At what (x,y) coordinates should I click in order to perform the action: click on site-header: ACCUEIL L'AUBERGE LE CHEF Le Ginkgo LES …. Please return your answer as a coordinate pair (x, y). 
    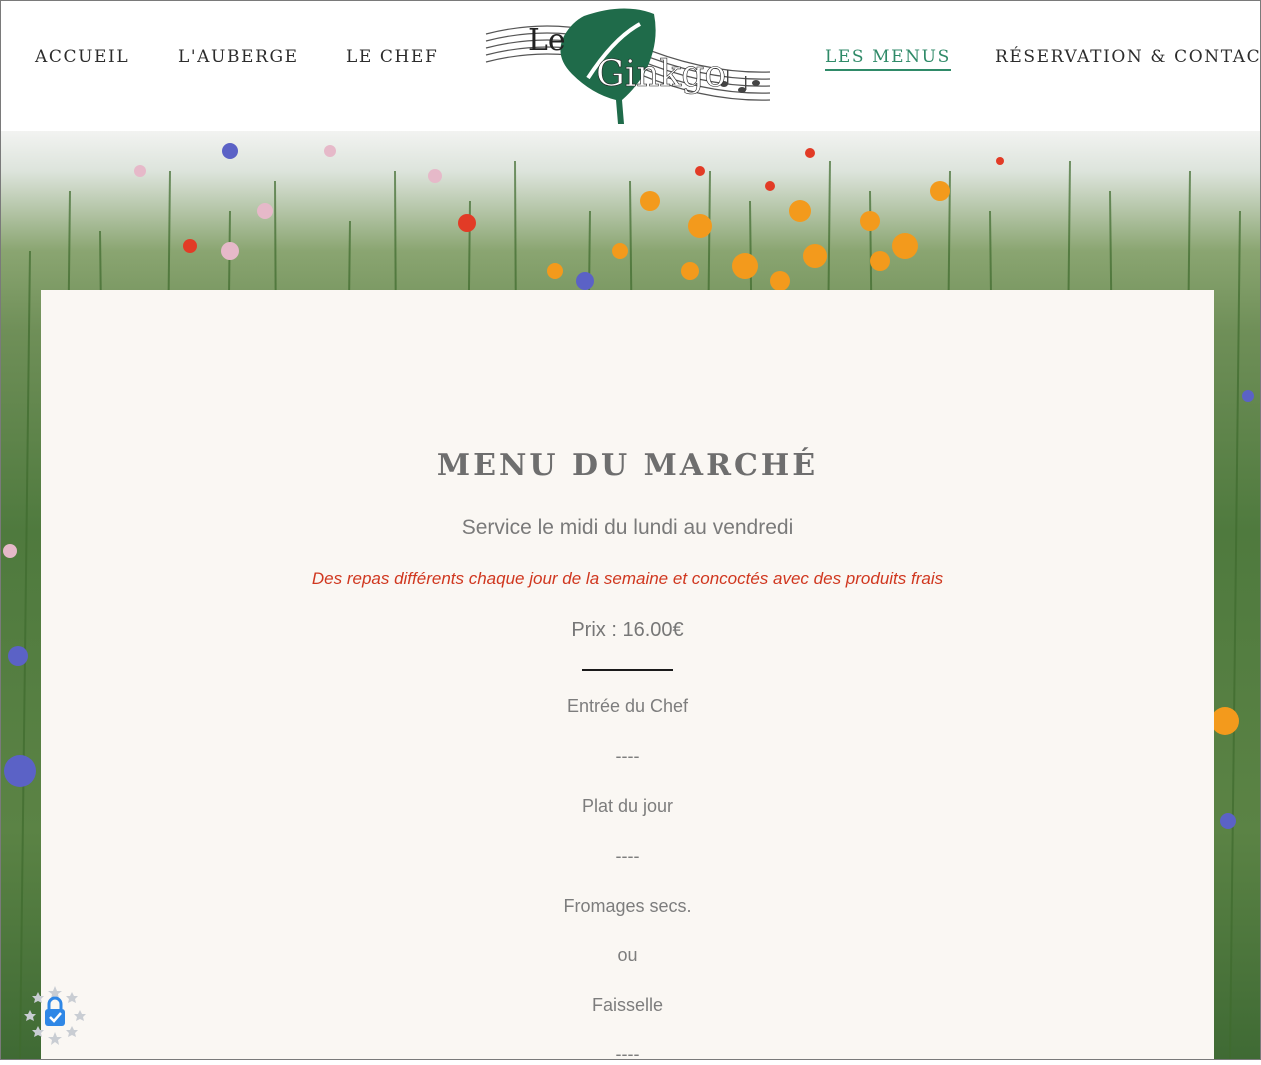
    Looking at the image, I should click on (630, 65).